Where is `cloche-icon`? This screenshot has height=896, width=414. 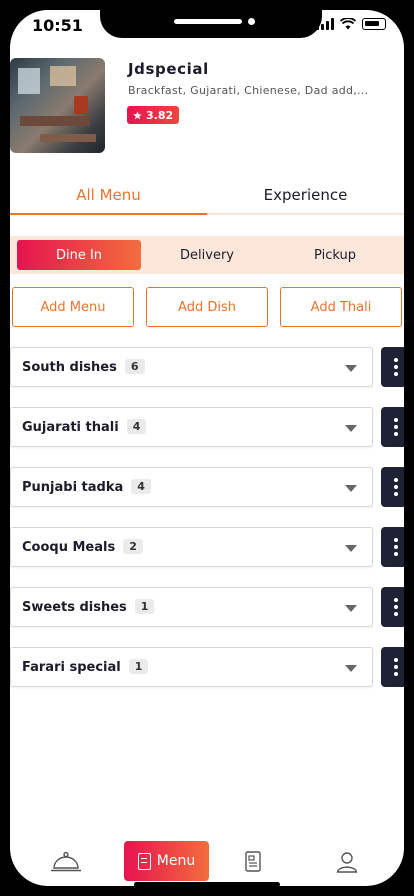 cloche-icon is located at coordinates (66, 861).